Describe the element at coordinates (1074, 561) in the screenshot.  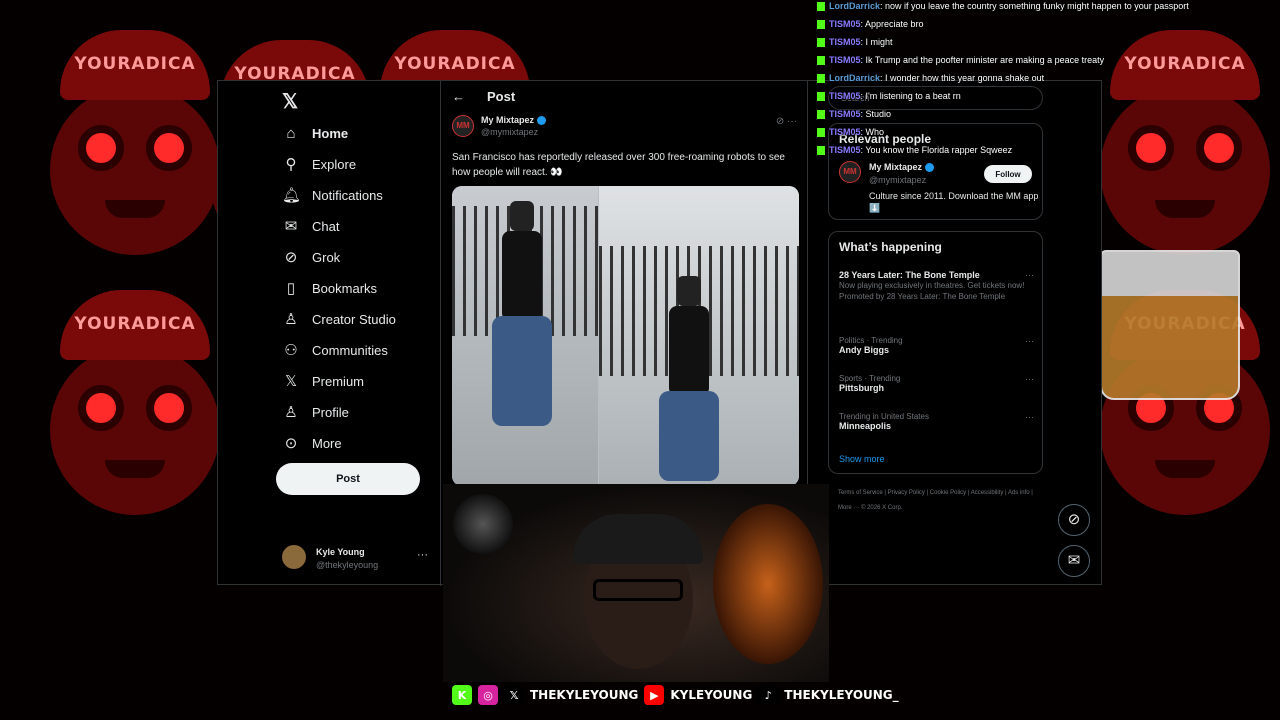
I see `messages-fab-icon: ✉` at that location.